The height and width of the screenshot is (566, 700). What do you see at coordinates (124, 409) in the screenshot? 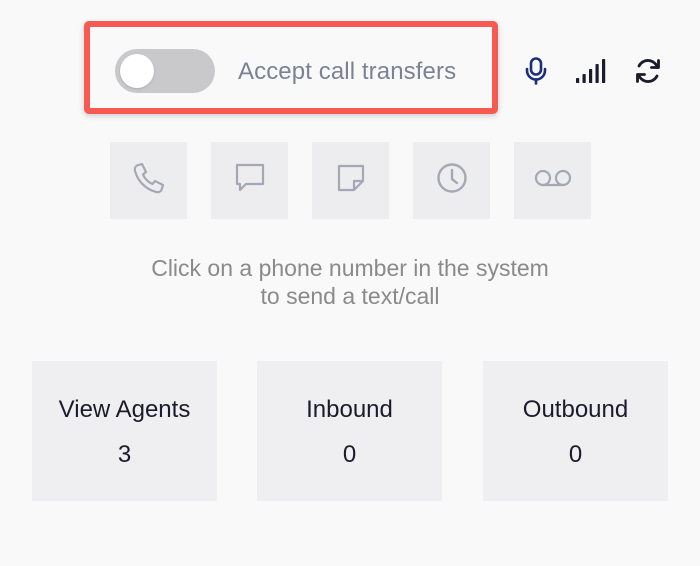
I see `stat-label: View Agents` at bounding box center [124, 409].